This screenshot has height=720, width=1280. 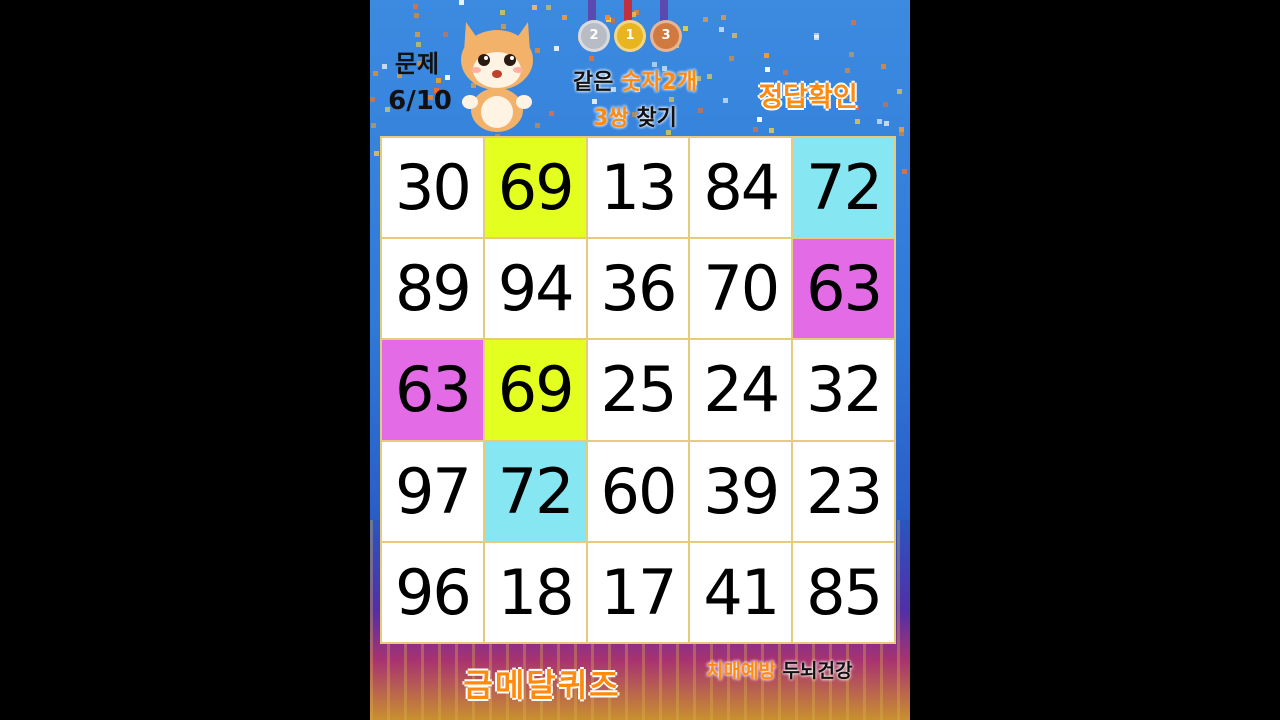 What do you see at coordinates (741, 390) in the screenshot?
I see `grid-cell: 24` at bounding box center [741, 390].